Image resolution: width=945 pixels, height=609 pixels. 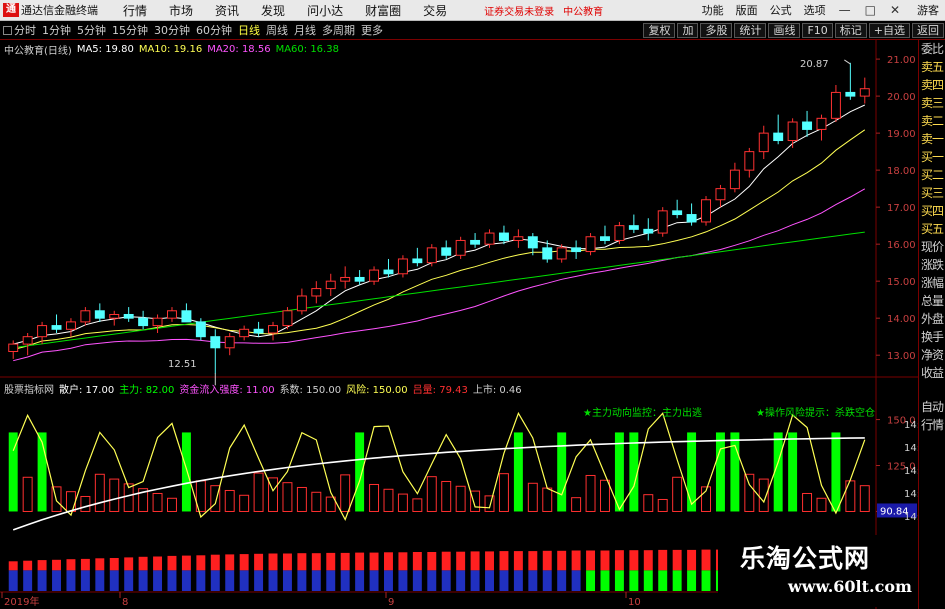 What do you see at coordinates (889, 30) in the screenshot?
I see `add-watchlist-button: +自选` at bounding box center [889, 30].